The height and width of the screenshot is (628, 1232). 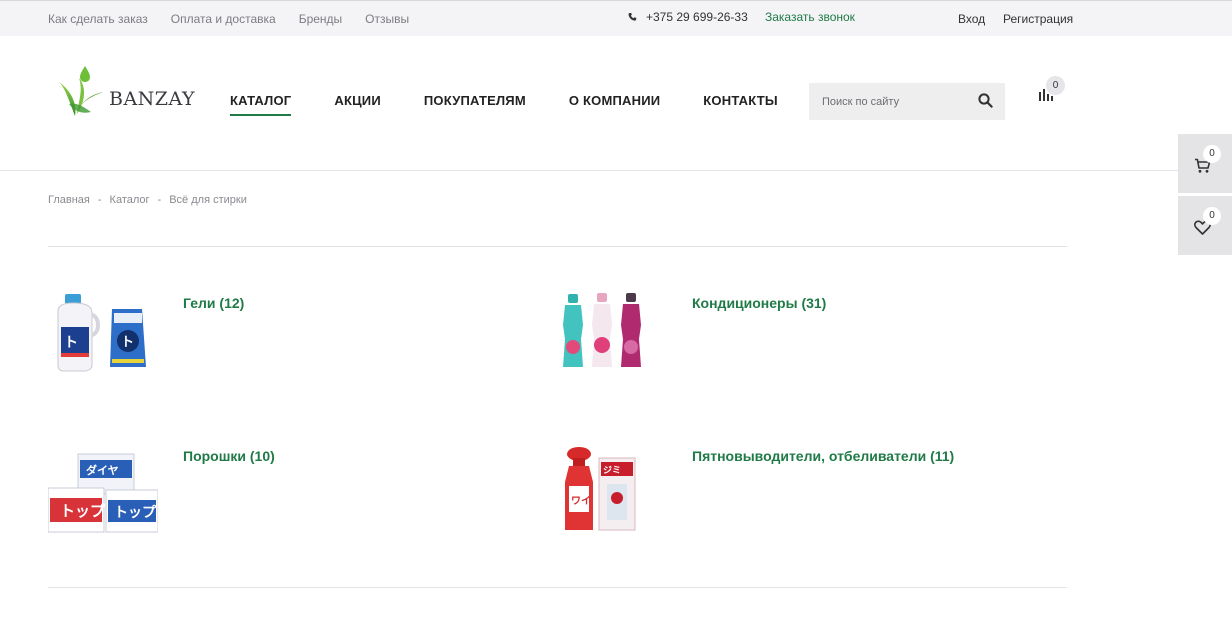 I want to click on nav-promotions: АКЦИИ, so click(x=357, y=104).